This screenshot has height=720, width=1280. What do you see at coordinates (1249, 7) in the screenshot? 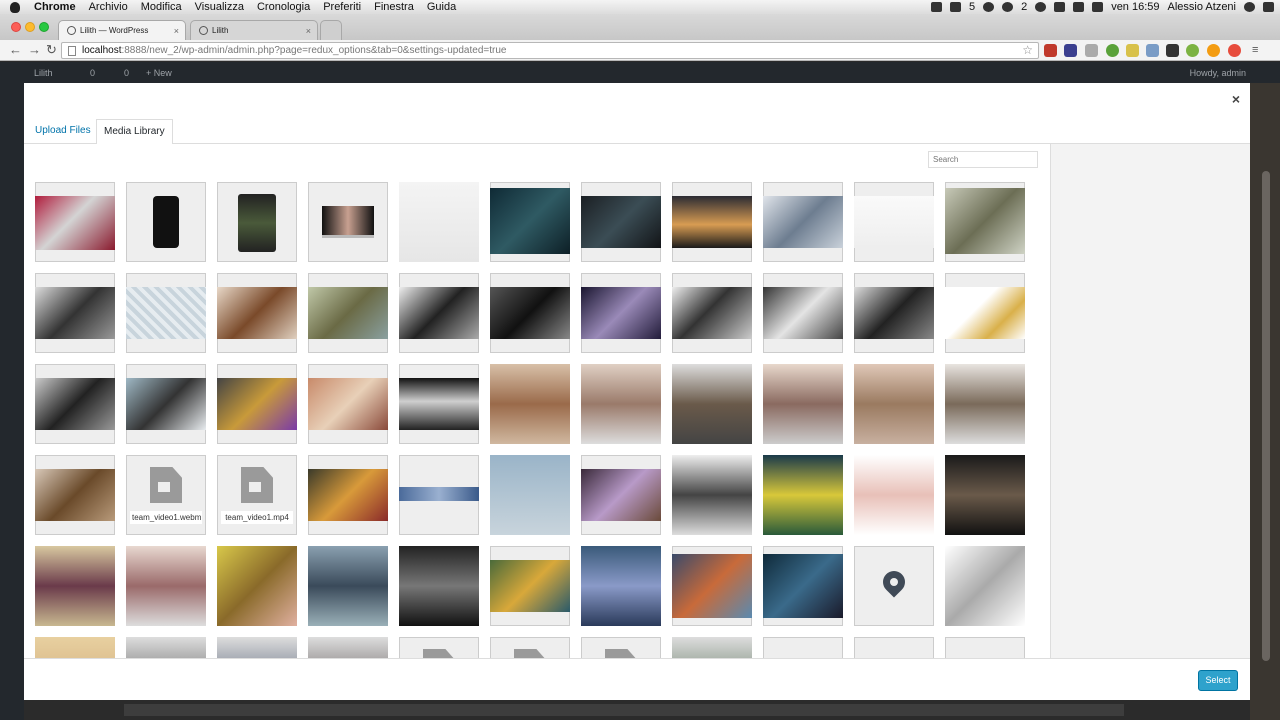
I see `spotlight-icon` at bounding box center [1249, 7].